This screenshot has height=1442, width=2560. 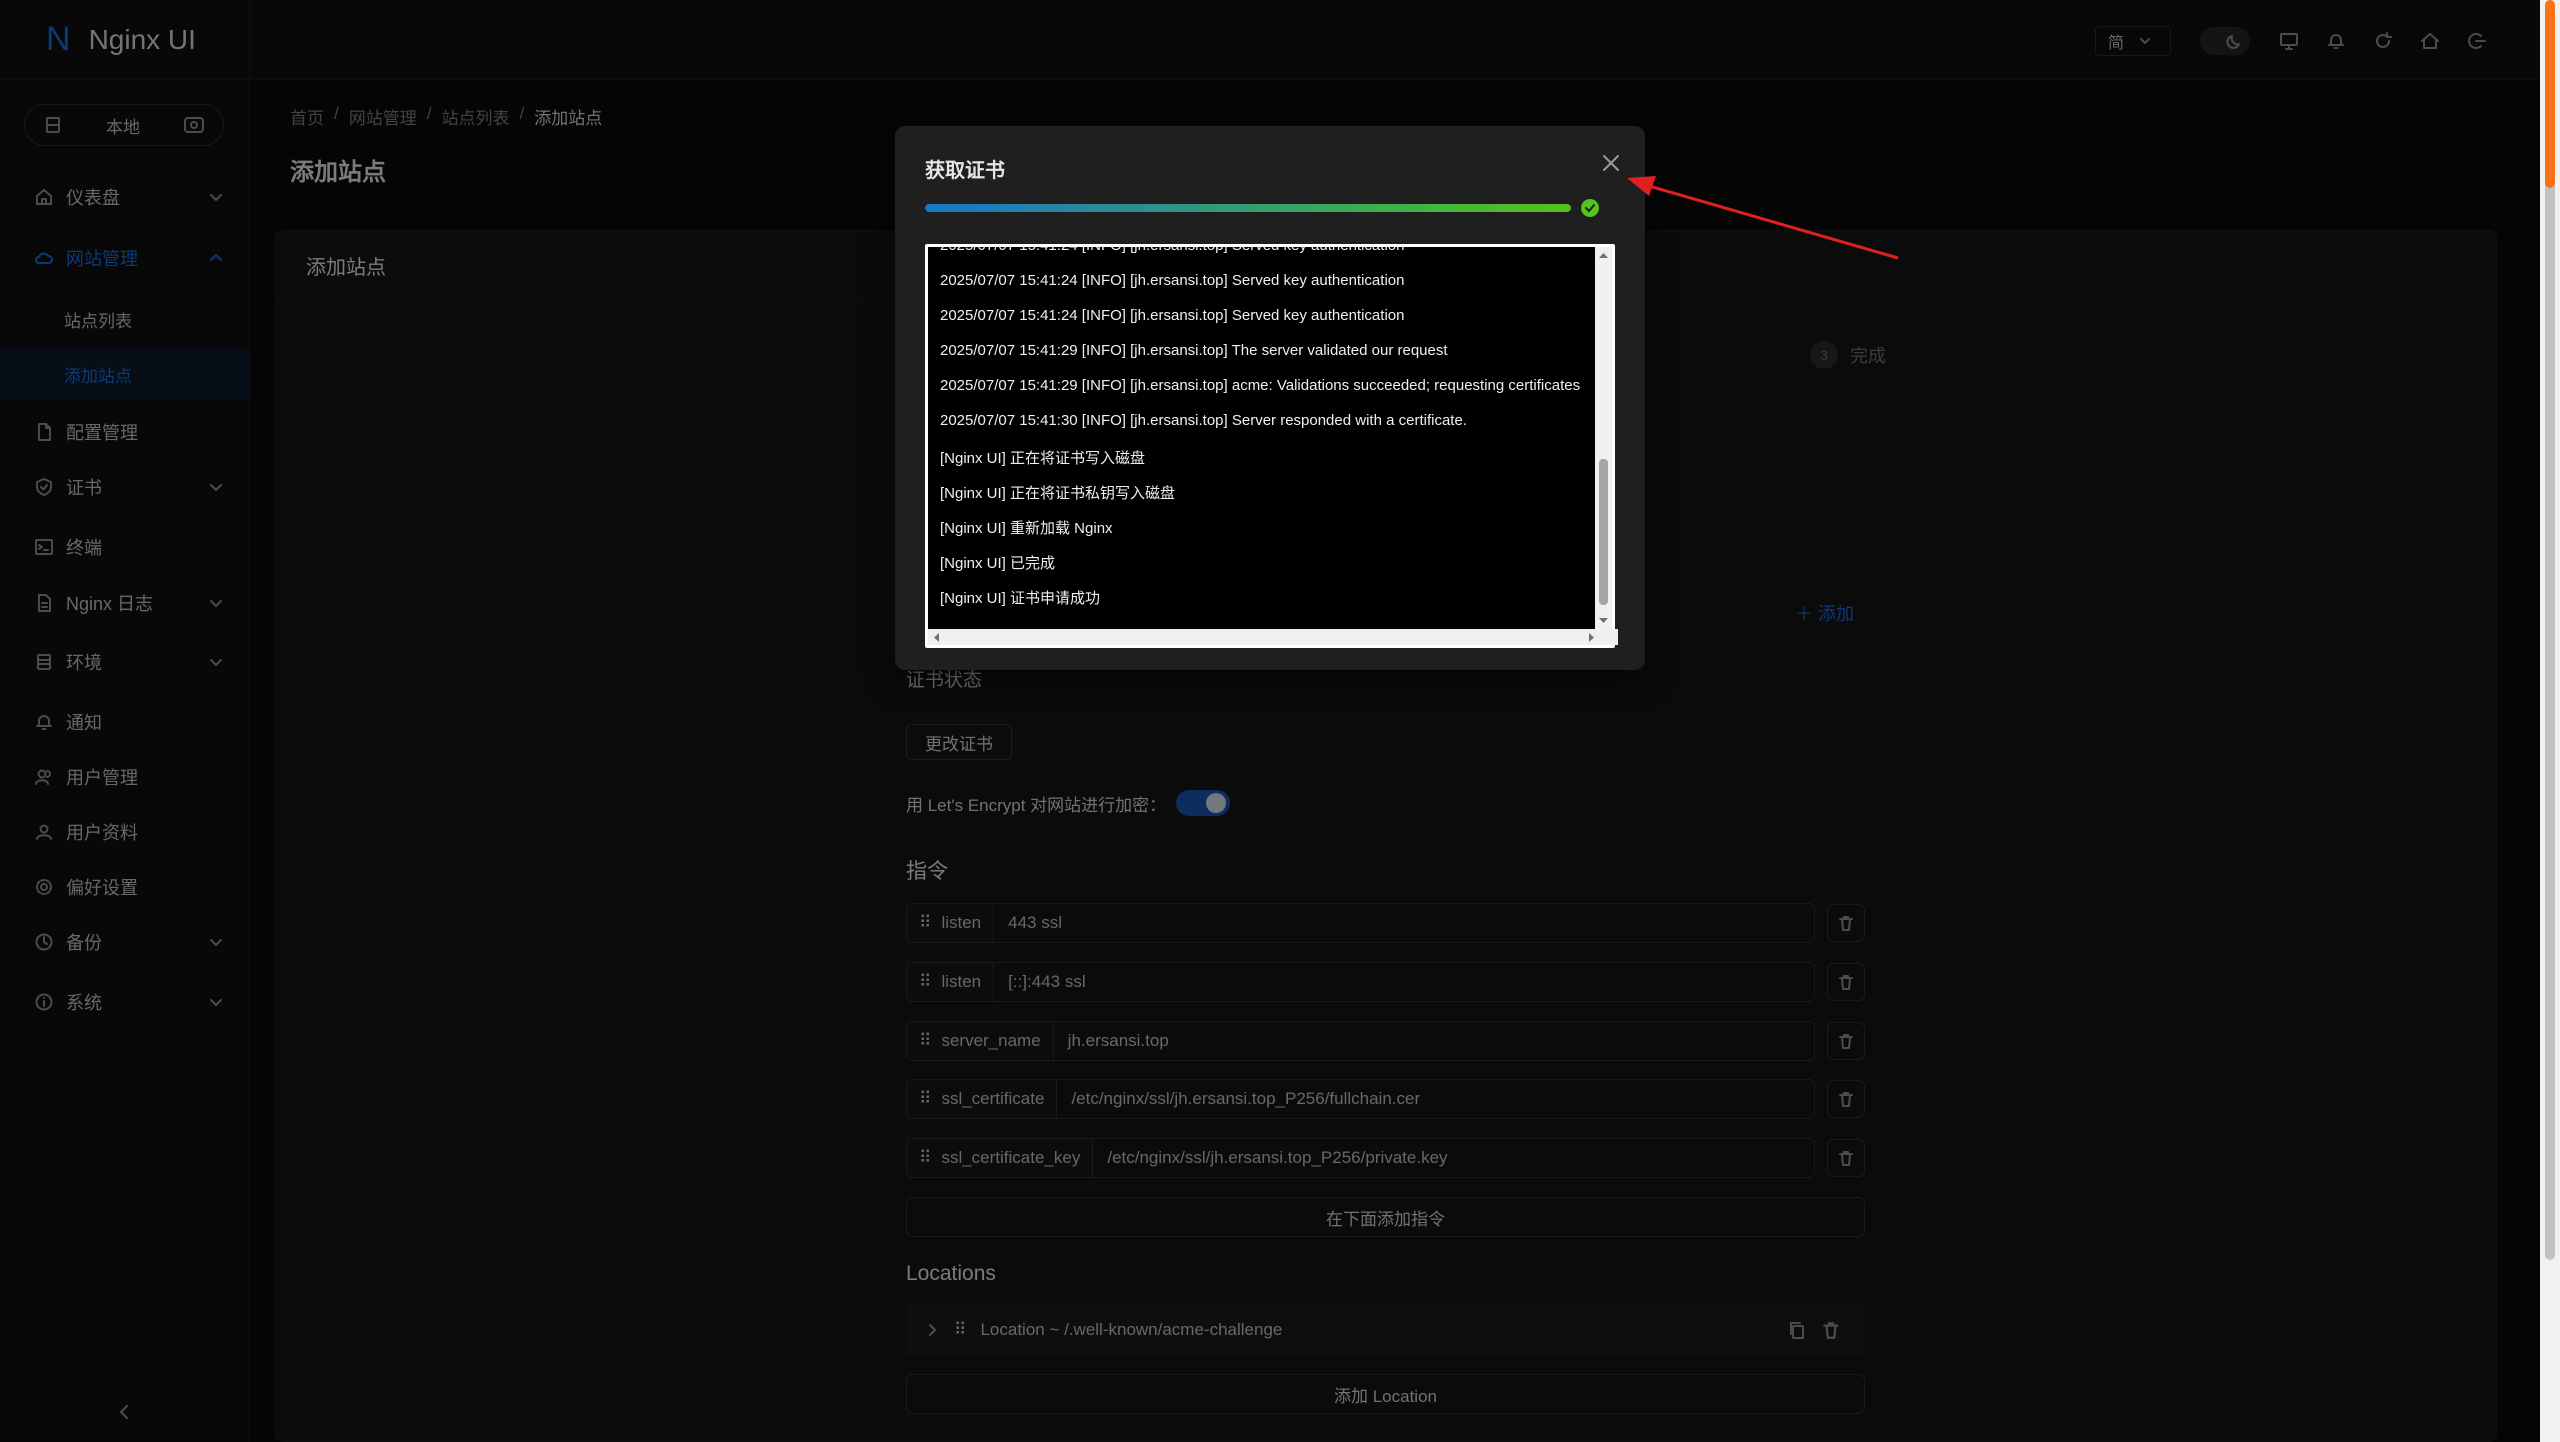 What do you see at coordinates (1603, 255) in the screenshot?
I see `scroll-up-icon` at bounding box center [1603, 255].